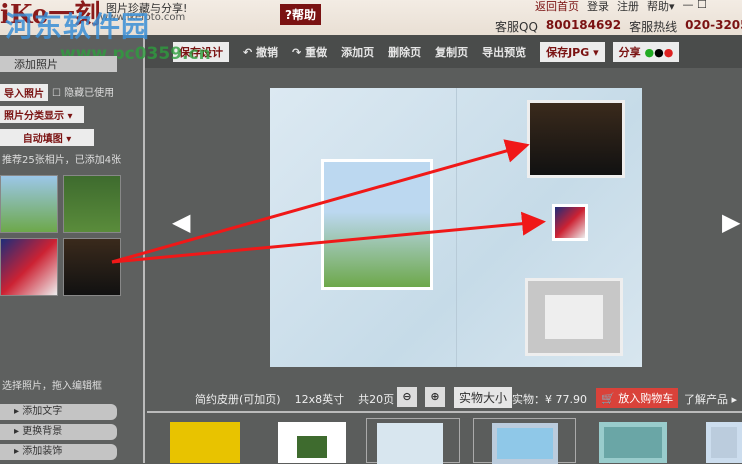 This screenshot has width=742, height=464. I want to click on red-arrow, so click(328, 237).